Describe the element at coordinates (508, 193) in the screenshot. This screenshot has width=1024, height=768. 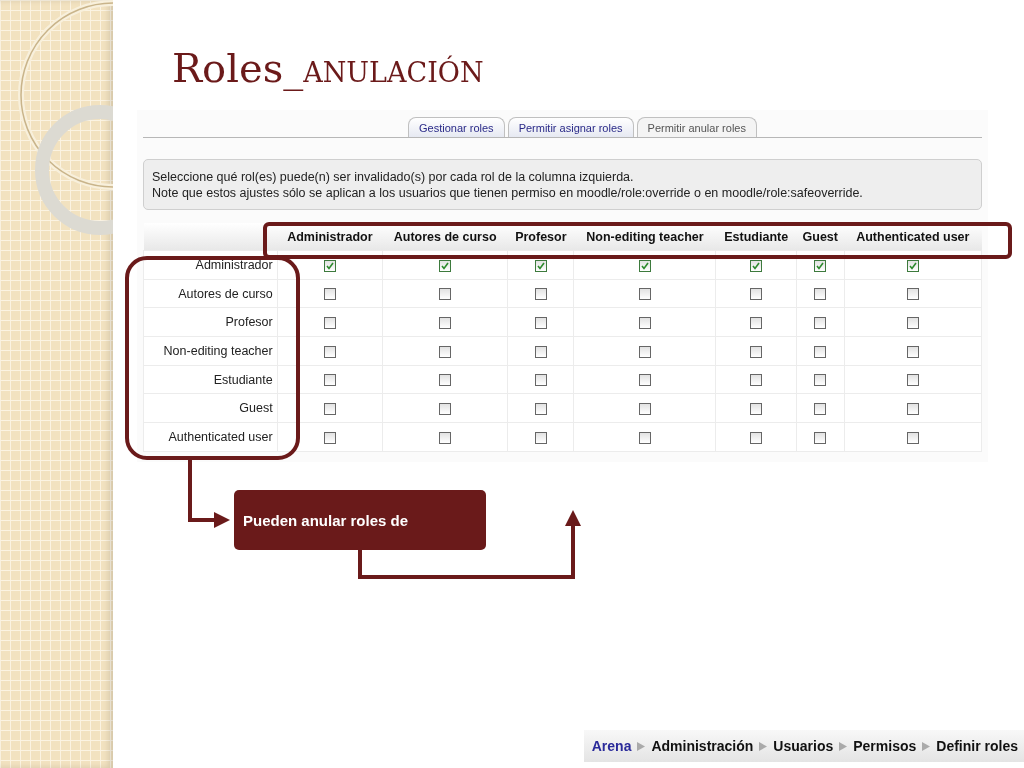
I see `info-text: Note que estos ajustes sólo se aplican a los usuarios que tienen permiso en moodle/role:override o en moodle/role:safeoverride.` at that location.